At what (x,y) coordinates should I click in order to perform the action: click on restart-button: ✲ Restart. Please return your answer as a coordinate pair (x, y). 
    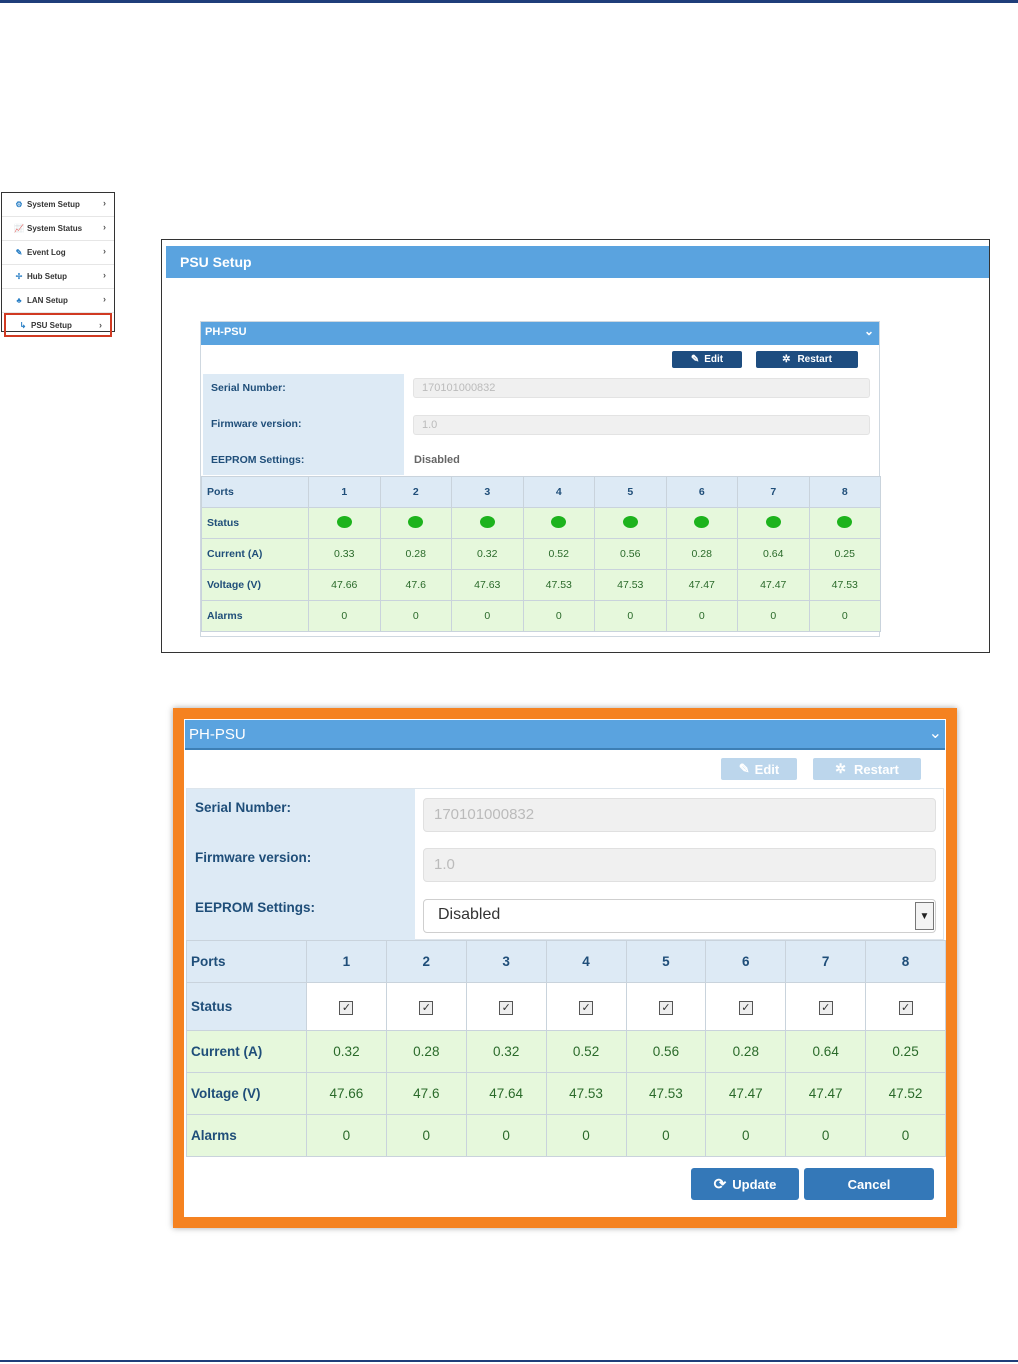
    Looking at the image, I should click on (807, 359).